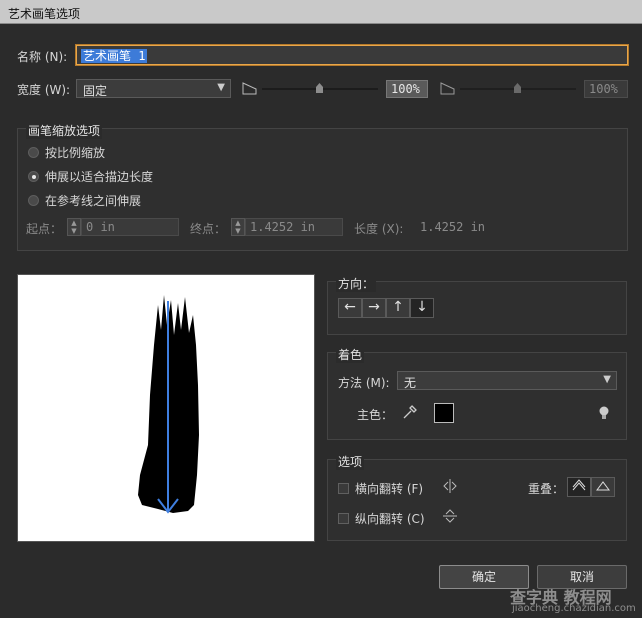 The image size is (642, 618). I want to click on eyedropper-icon, so click(410, 412).